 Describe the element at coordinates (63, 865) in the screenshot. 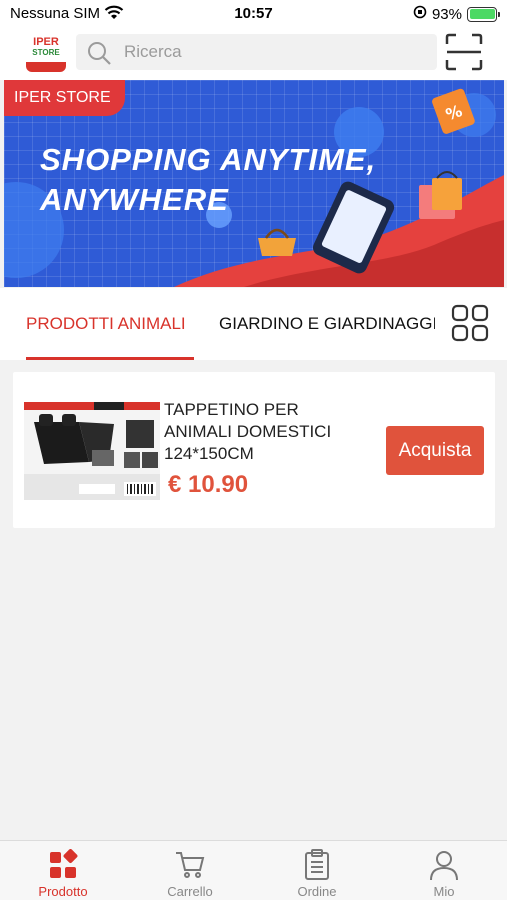

I see `grid-icon` at that location.